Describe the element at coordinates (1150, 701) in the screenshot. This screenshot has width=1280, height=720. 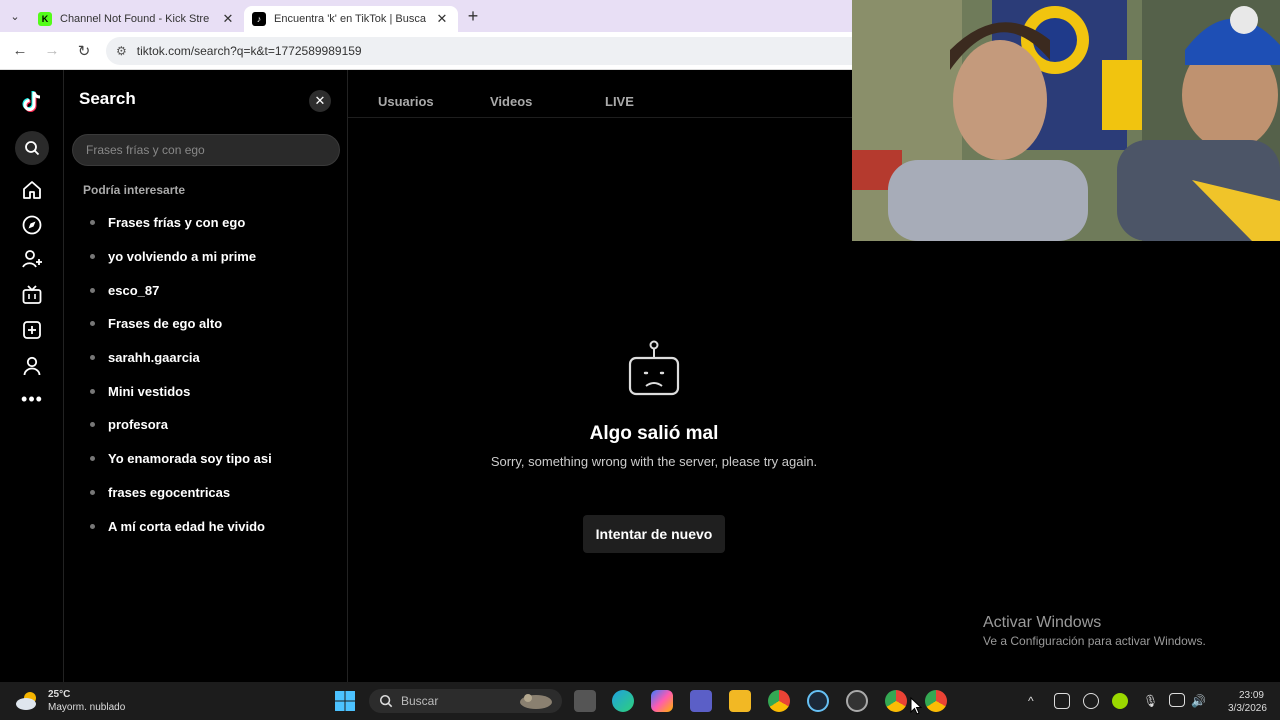
I see `microphone-icon: 🎙` at that location.